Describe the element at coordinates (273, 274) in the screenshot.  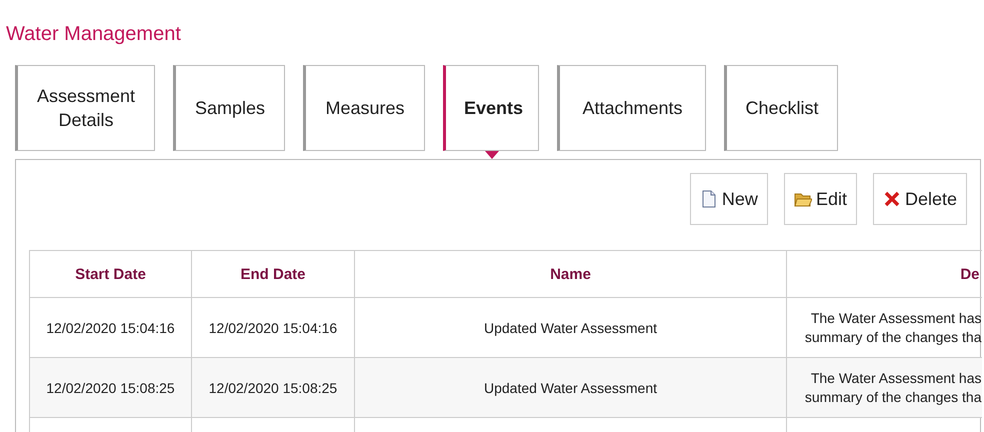
I see `column-header: End Date` at that location.